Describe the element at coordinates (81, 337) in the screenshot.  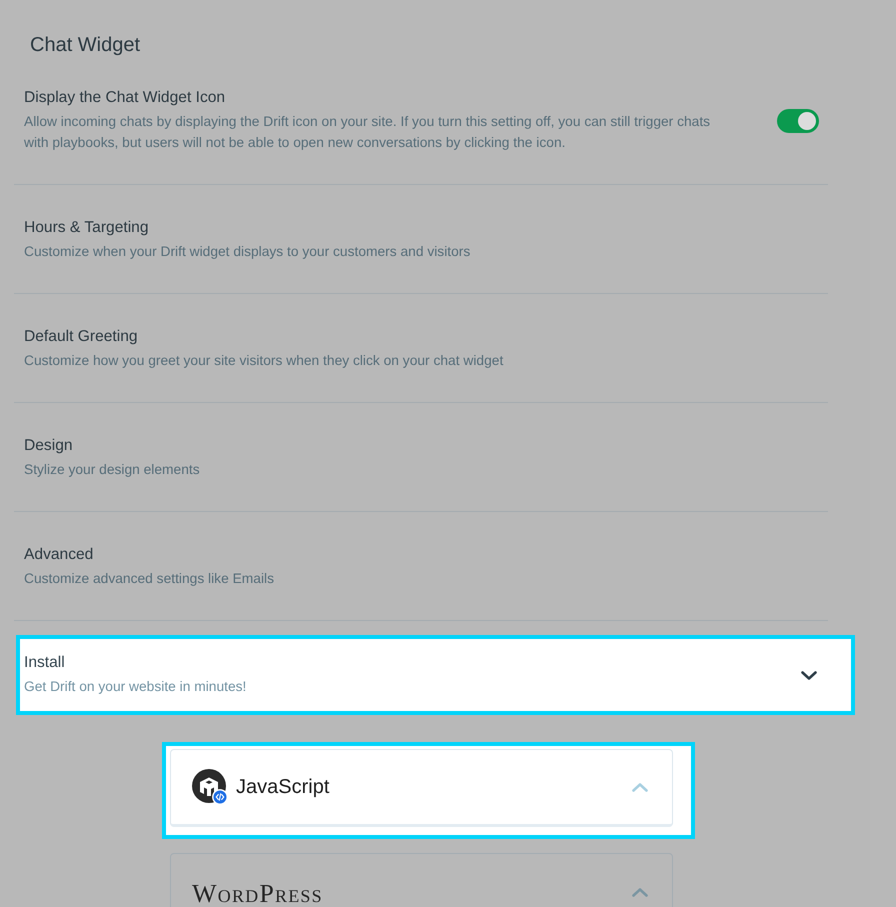
I see `section-title: Default Greeting` at that location.